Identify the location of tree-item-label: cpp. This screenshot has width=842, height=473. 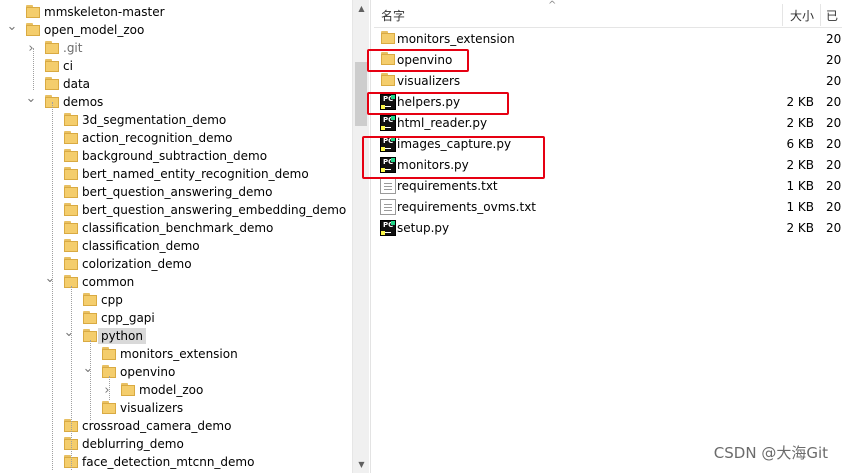
(112, 300).